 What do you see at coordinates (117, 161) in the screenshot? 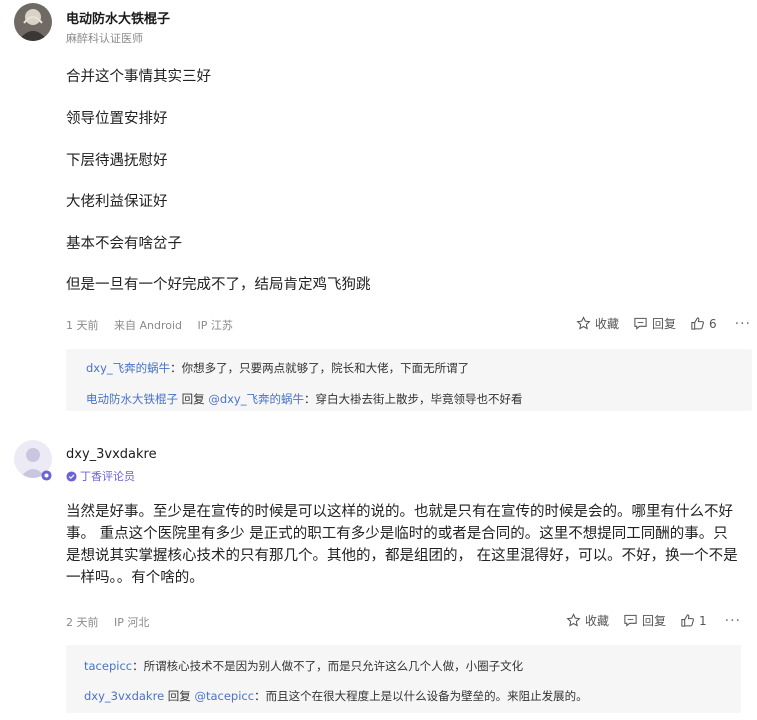
I see `comment-paragraph: 下层待遇抚慰好` at bounding box center [117, 161].